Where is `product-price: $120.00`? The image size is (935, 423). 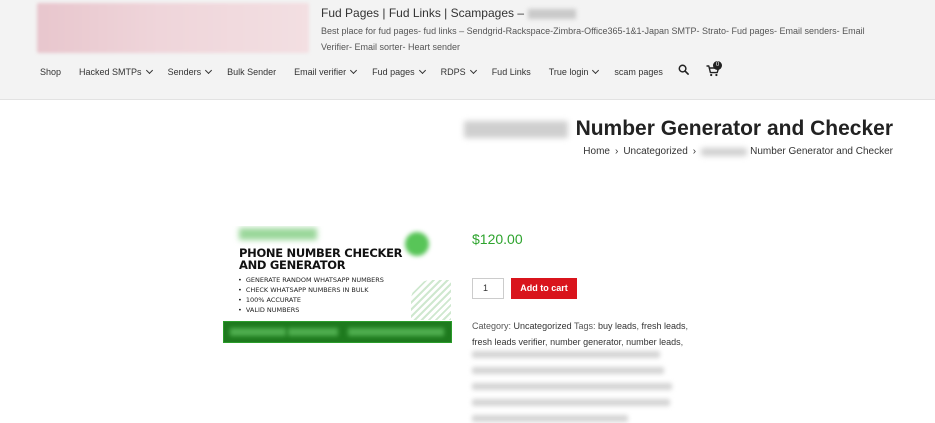
product-price: $120.00 is located at coordinates (497, 239).